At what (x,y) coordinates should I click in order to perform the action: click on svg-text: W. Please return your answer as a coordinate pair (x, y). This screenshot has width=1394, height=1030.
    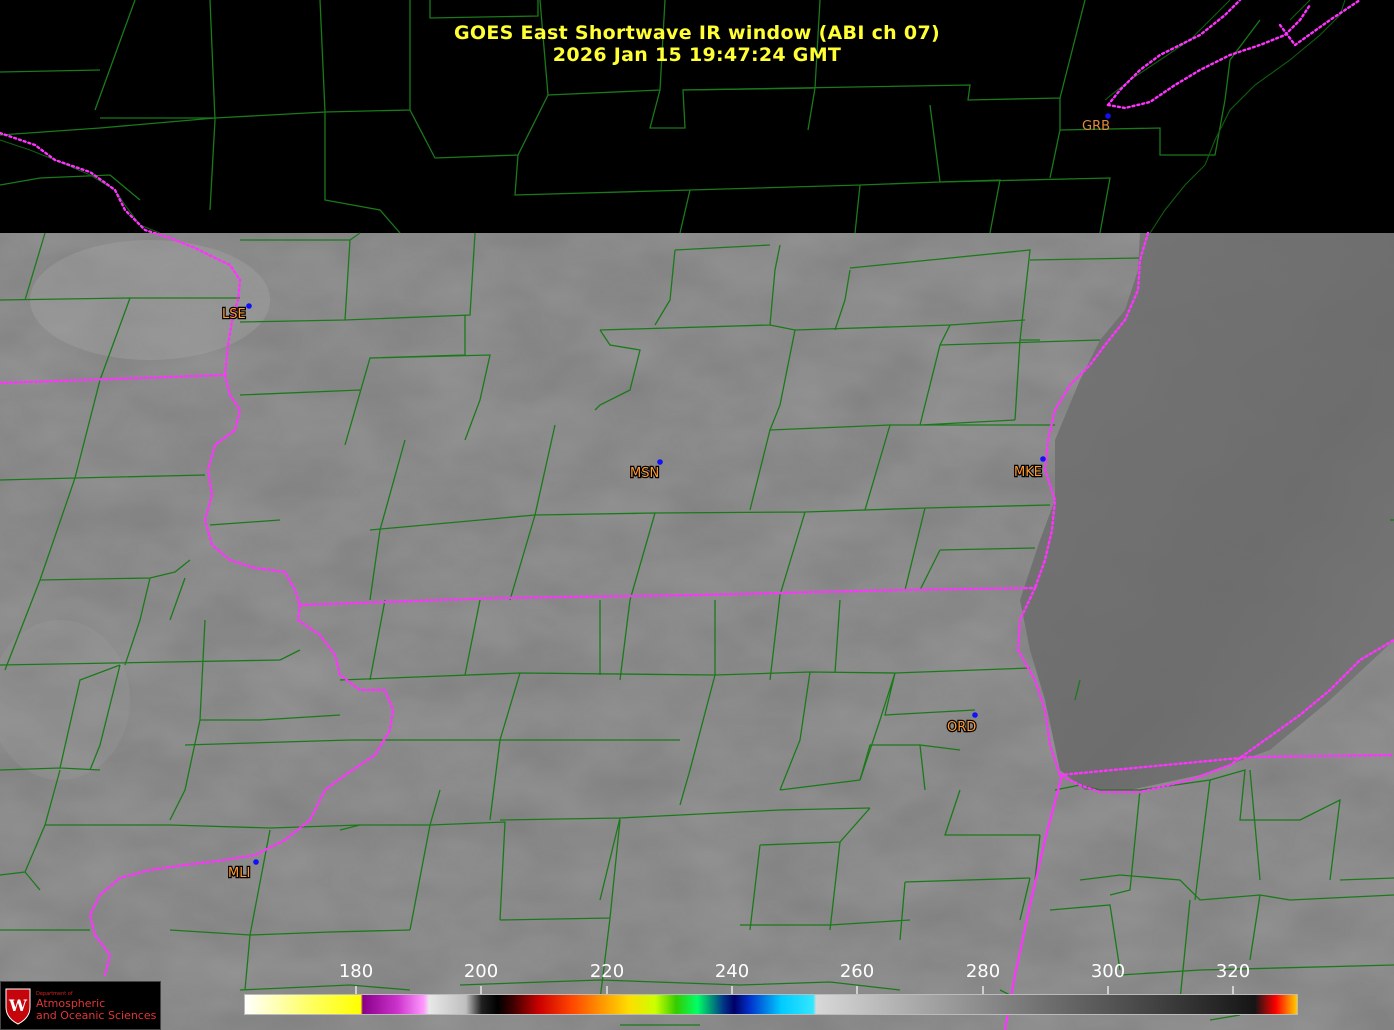
    Looking at the image, I should click on (18, 1005).